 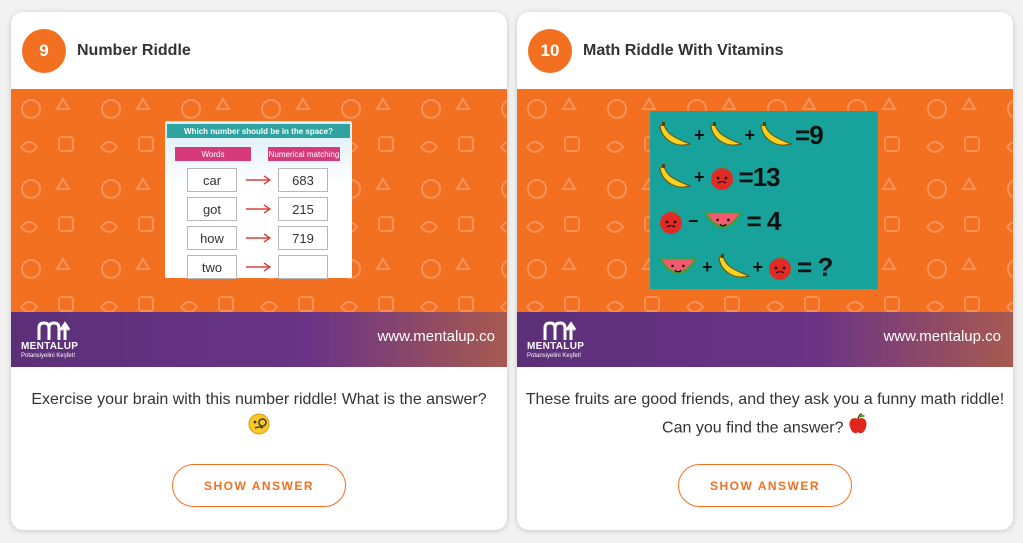 I want to click on monocle-face-icon, so click(x=259, y=428).